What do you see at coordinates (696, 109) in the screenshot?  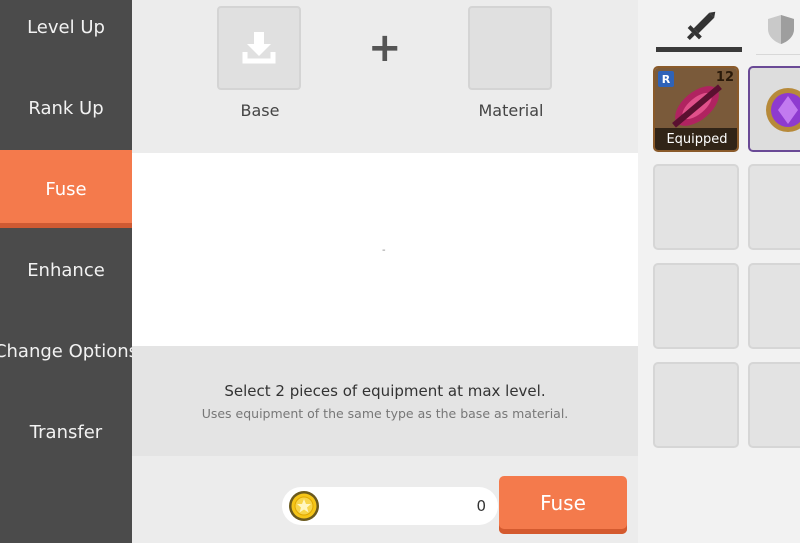 I see `inventory-item: R 12 Equipped` at bounding box center [696, 109].